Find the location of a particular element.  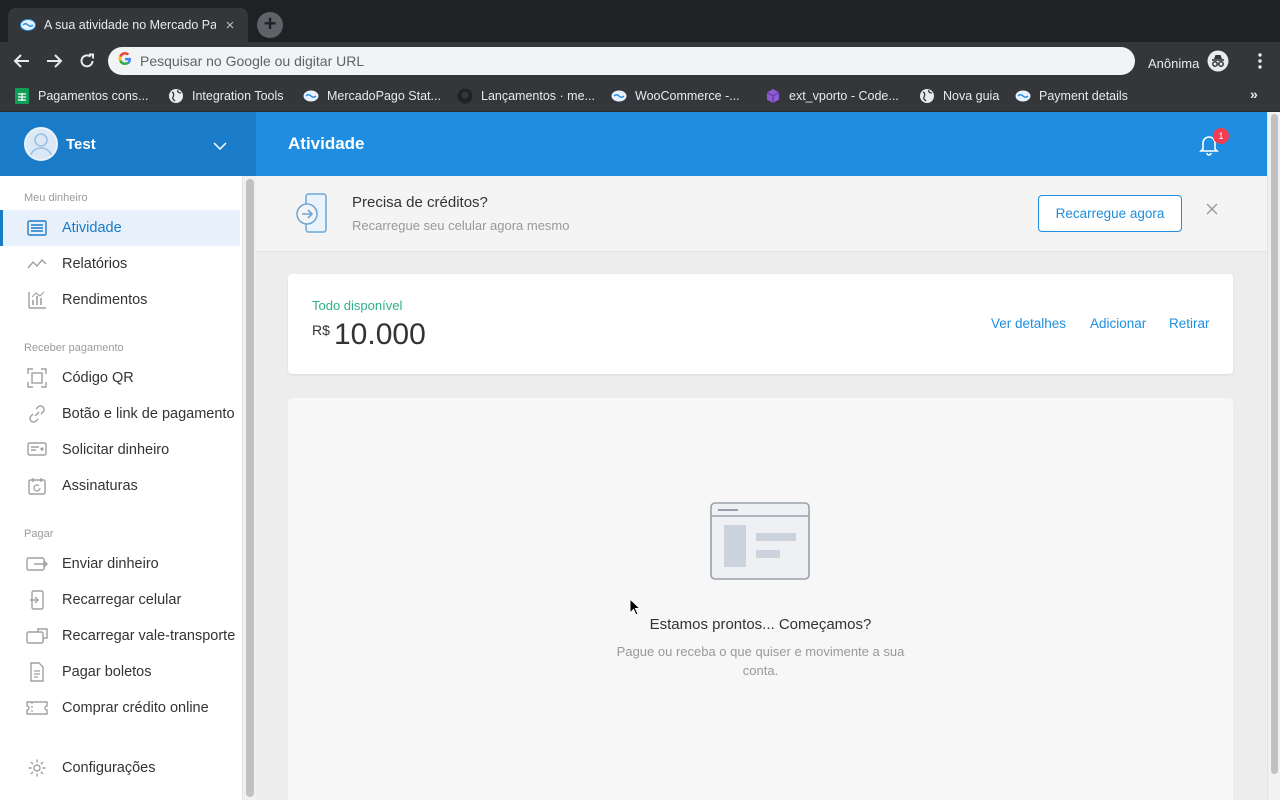

cube-icon is located at coordinates (773, 96).